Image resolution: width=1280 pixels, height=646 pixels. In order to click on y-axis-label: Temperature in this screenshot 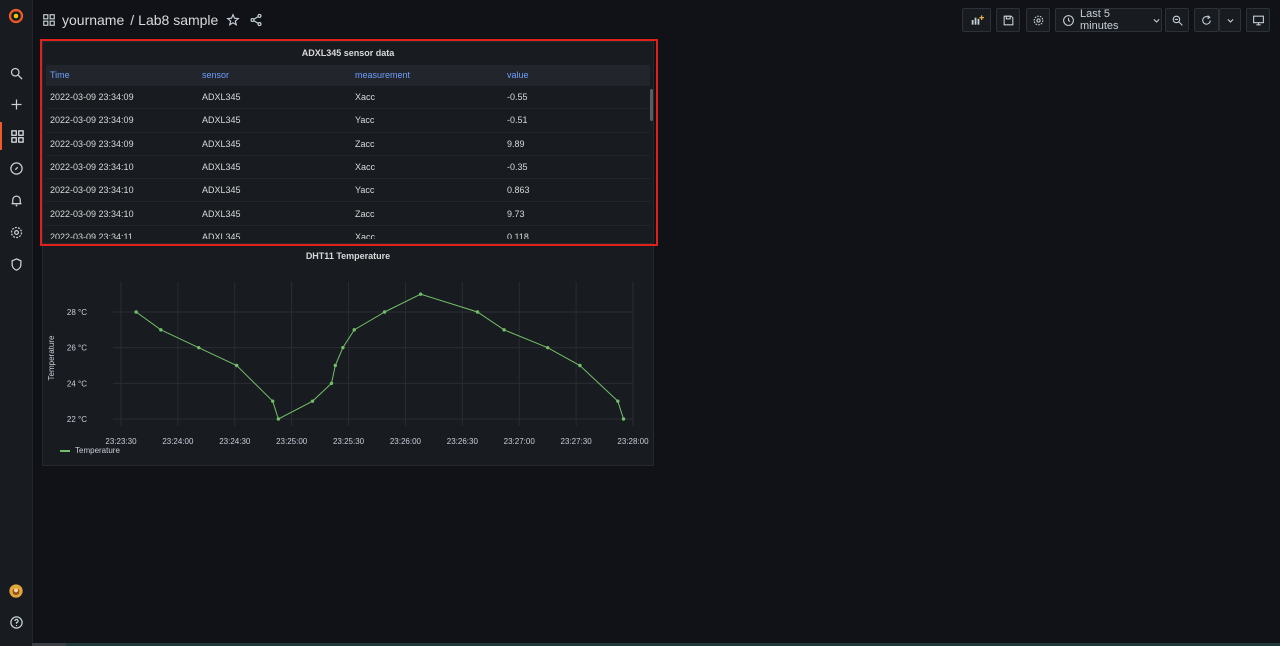, I will do `click(51, 357)`.